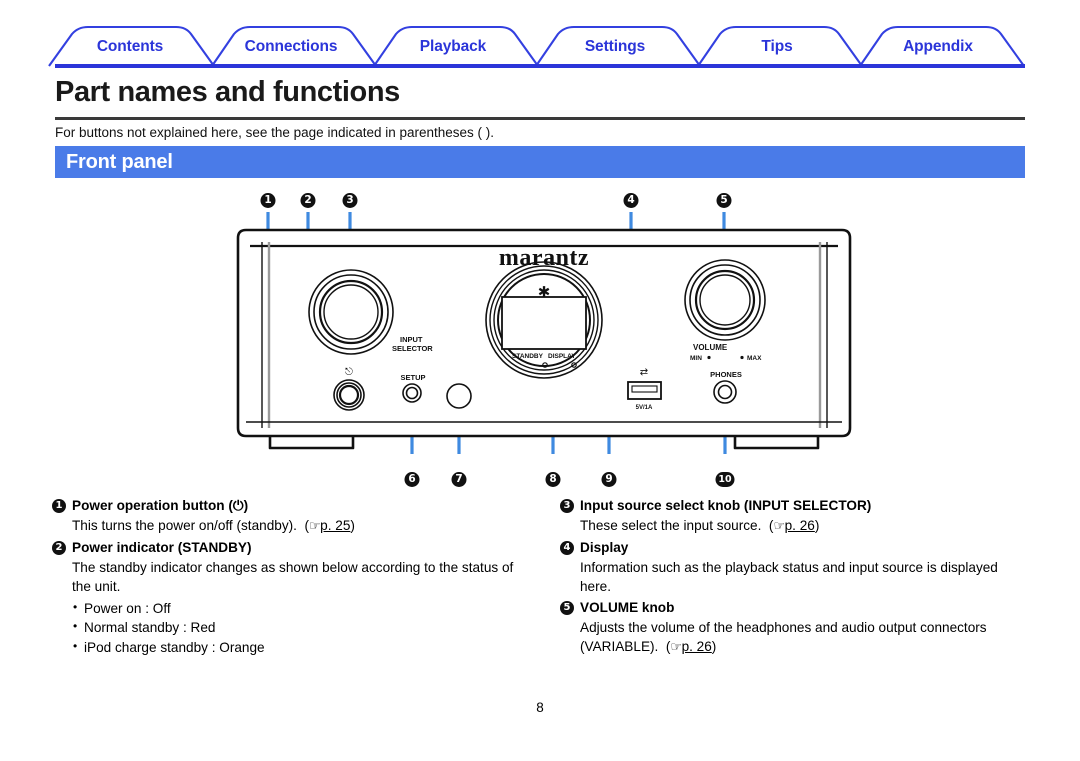  What do you see at coordinates (540, 118) in the screenshot?
I see `title-divider` at bounding box center [540, 118].